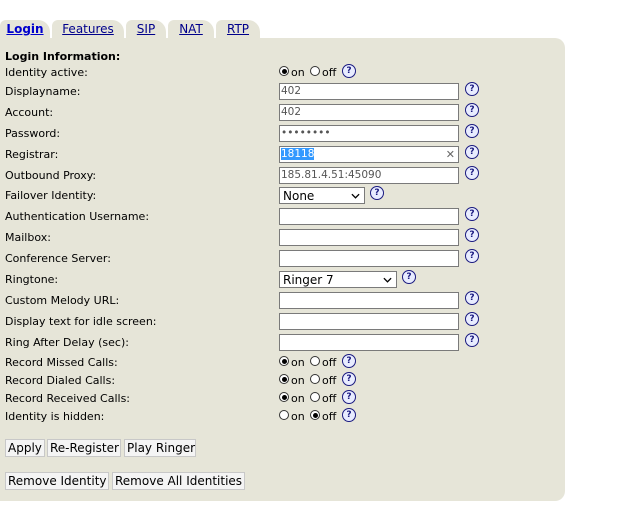  I want to click on registrar-label: Registrar:, so click(32, 154).